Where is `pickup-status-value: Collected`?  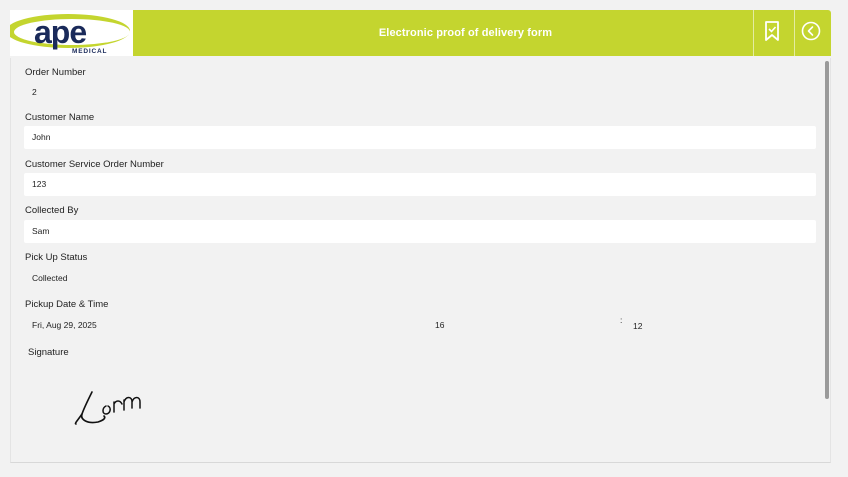 pickup-status-value: Collected is located at coordinates (420, 278).